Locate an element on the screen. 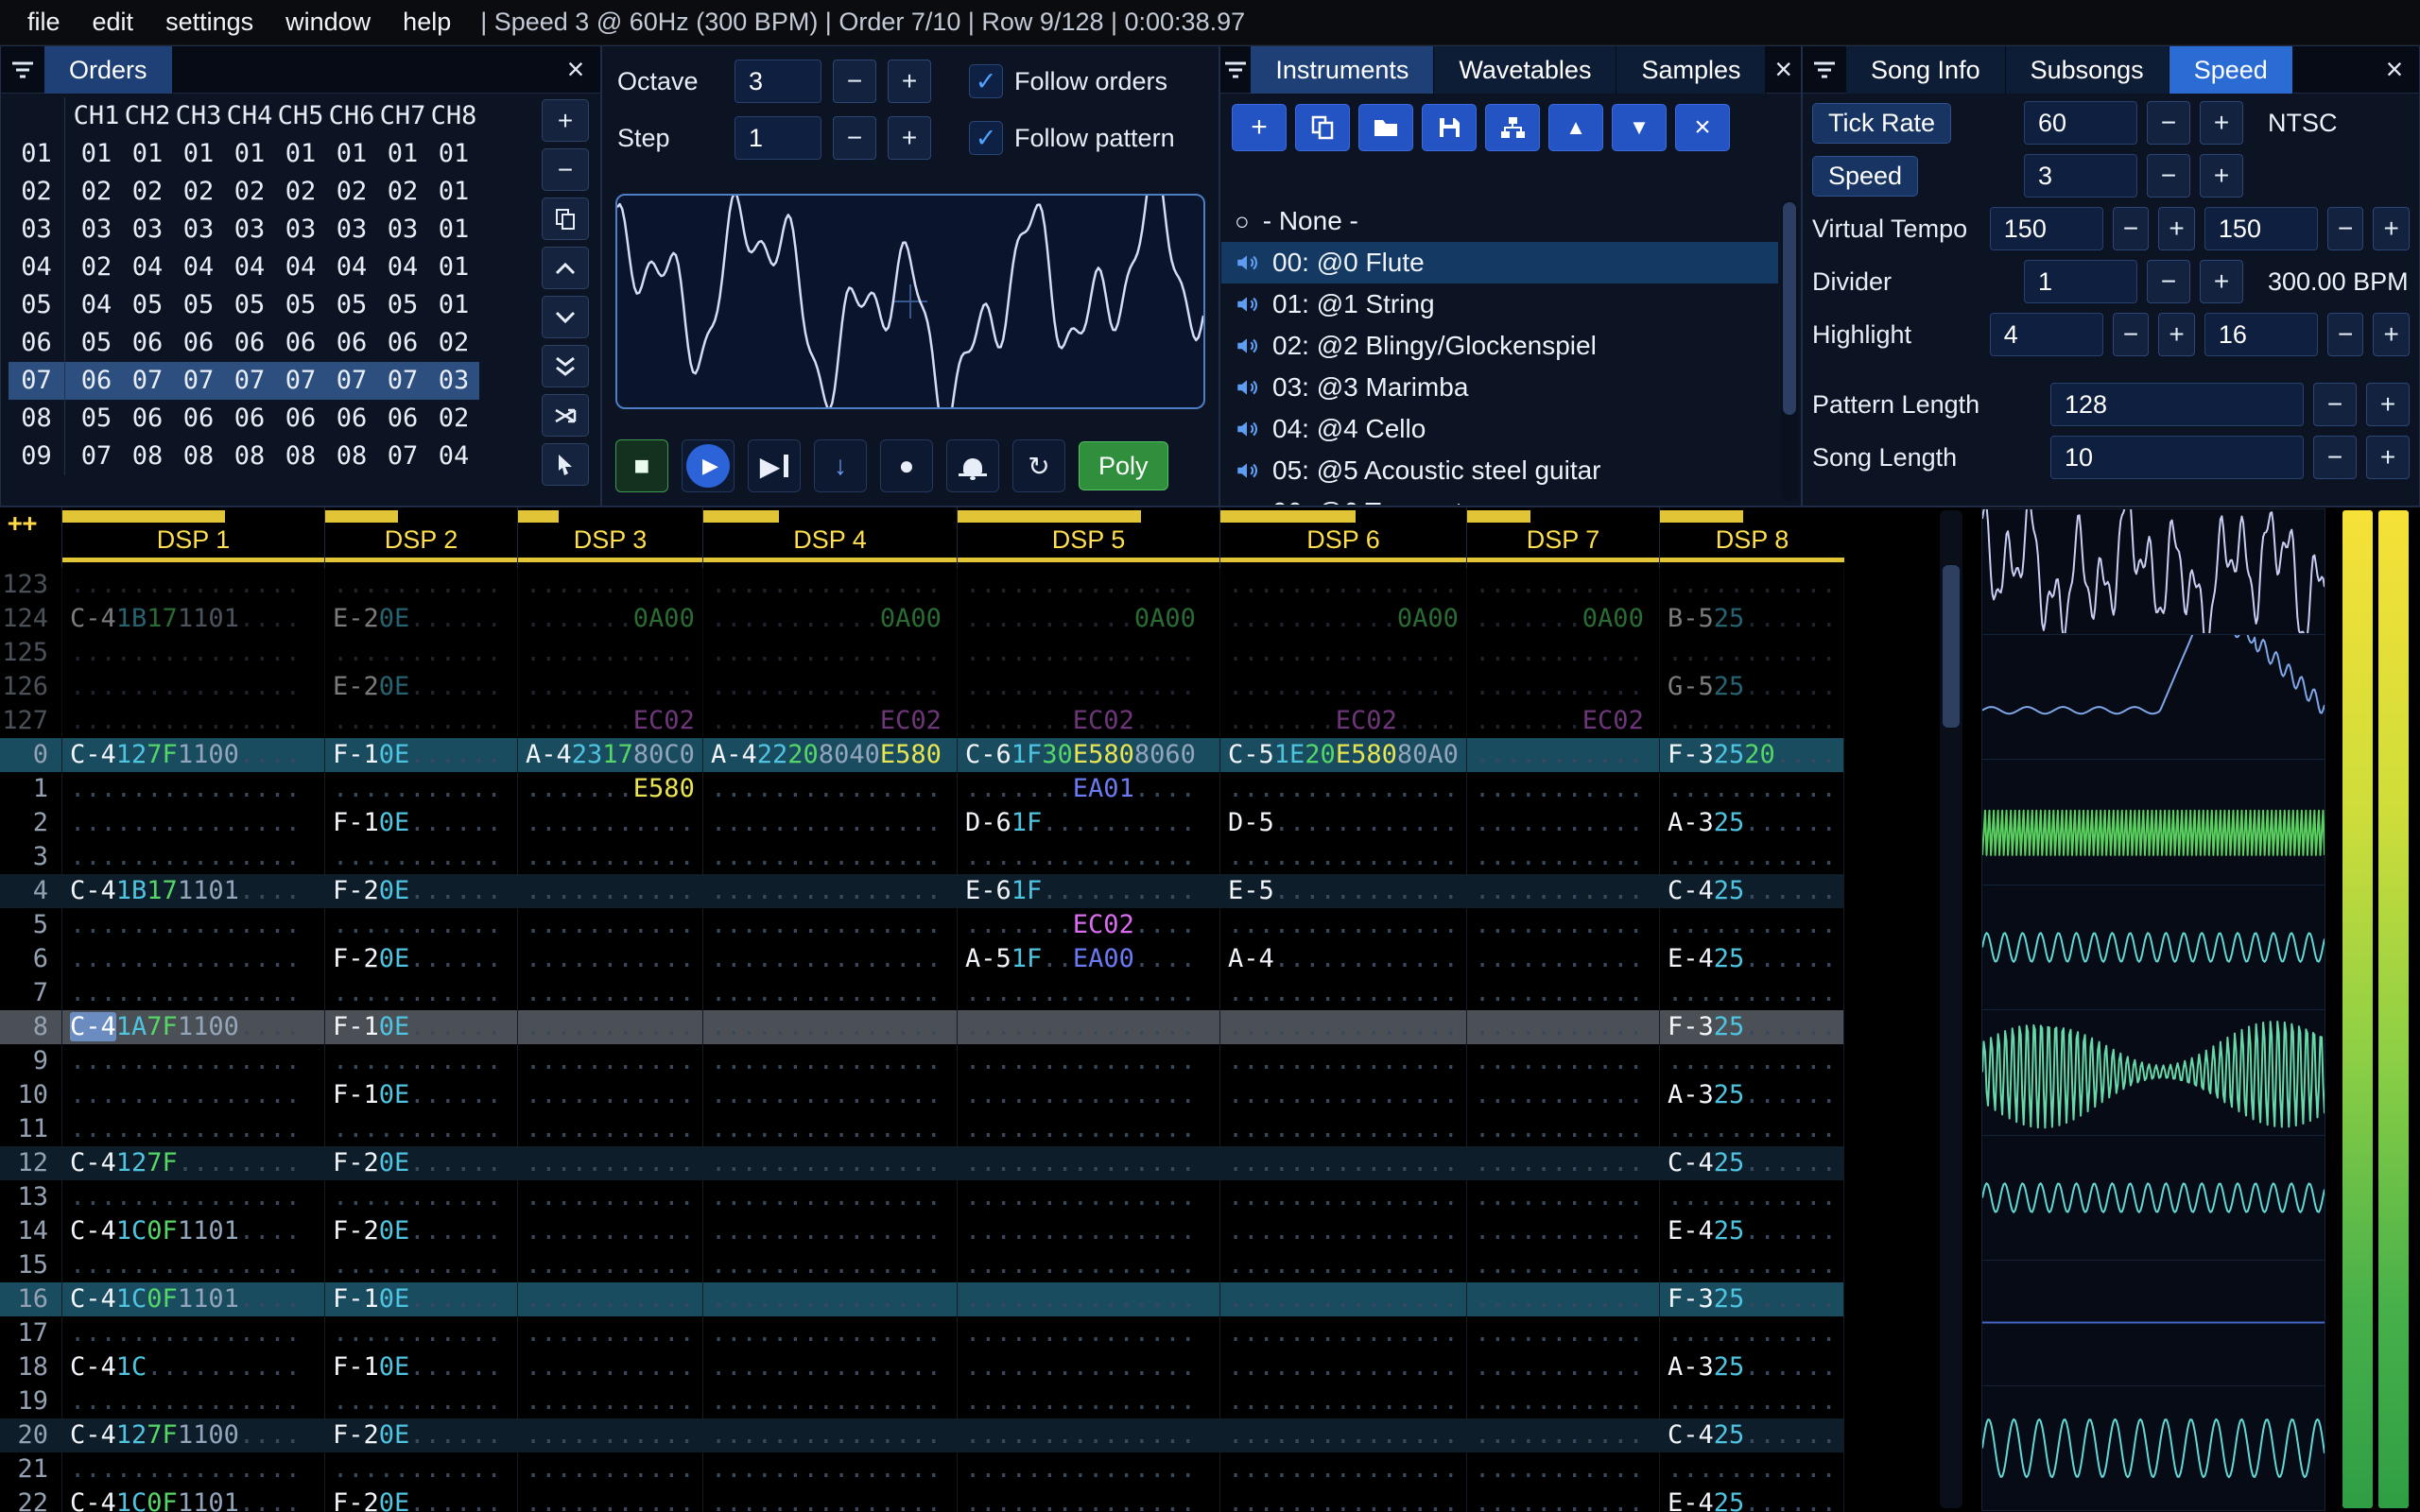  order-duplicate-end-button is located at coordinates (565, 366).